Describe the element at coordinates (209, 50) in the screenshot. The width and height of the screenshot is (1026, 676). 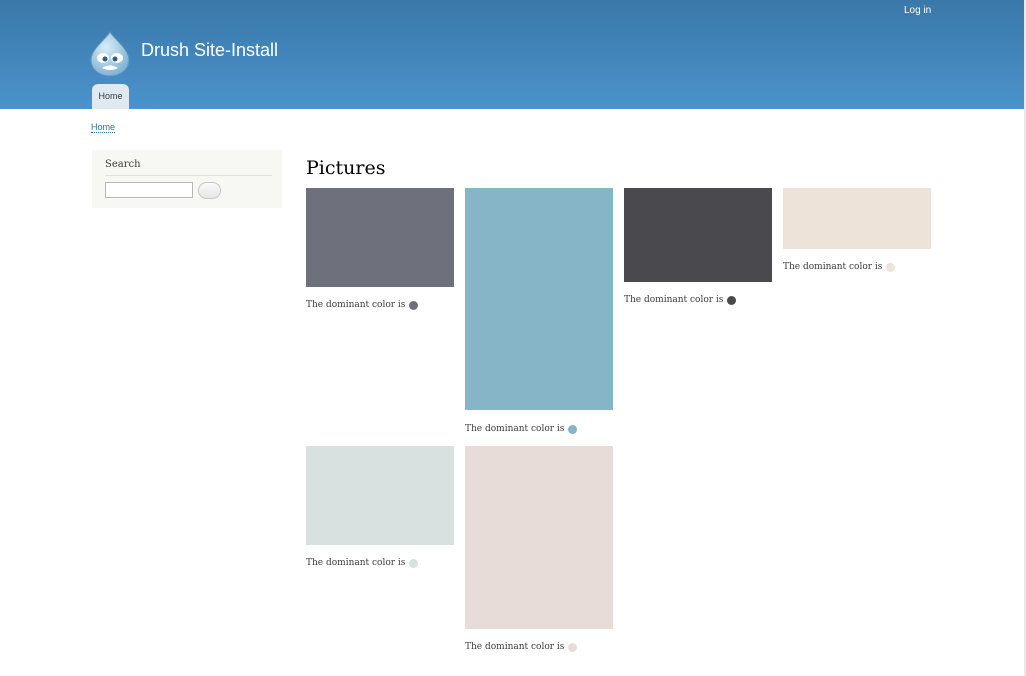
I see `site-name: Drush Site-Install` at that location.